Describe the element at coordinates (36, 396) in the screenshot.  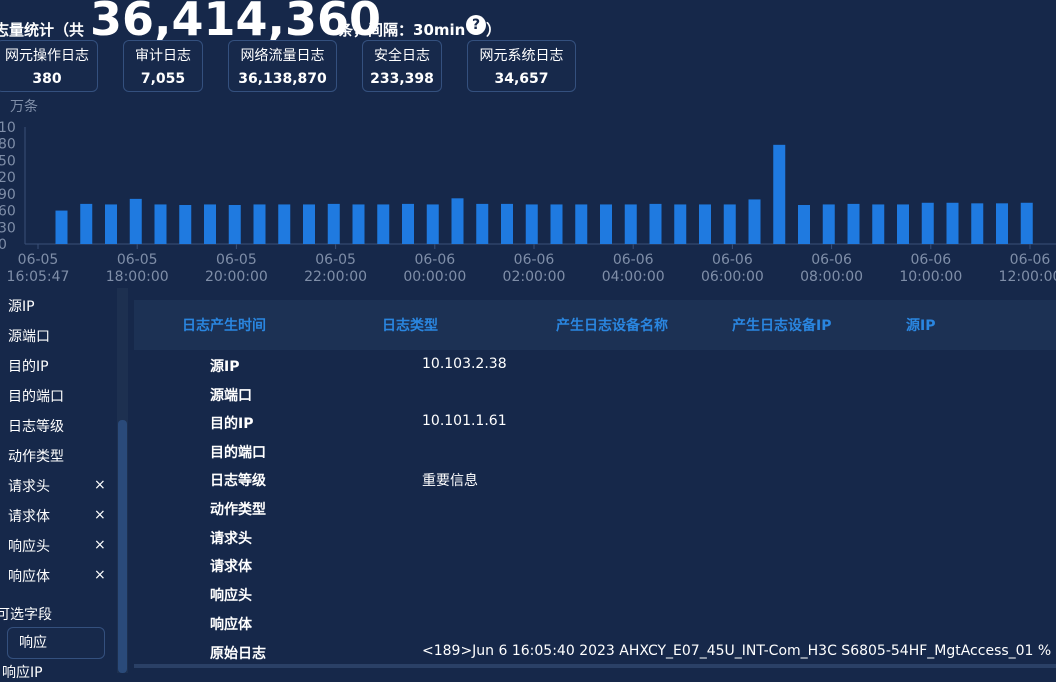
I see `sidebar-item-dst-port: 目的端口` at that location.